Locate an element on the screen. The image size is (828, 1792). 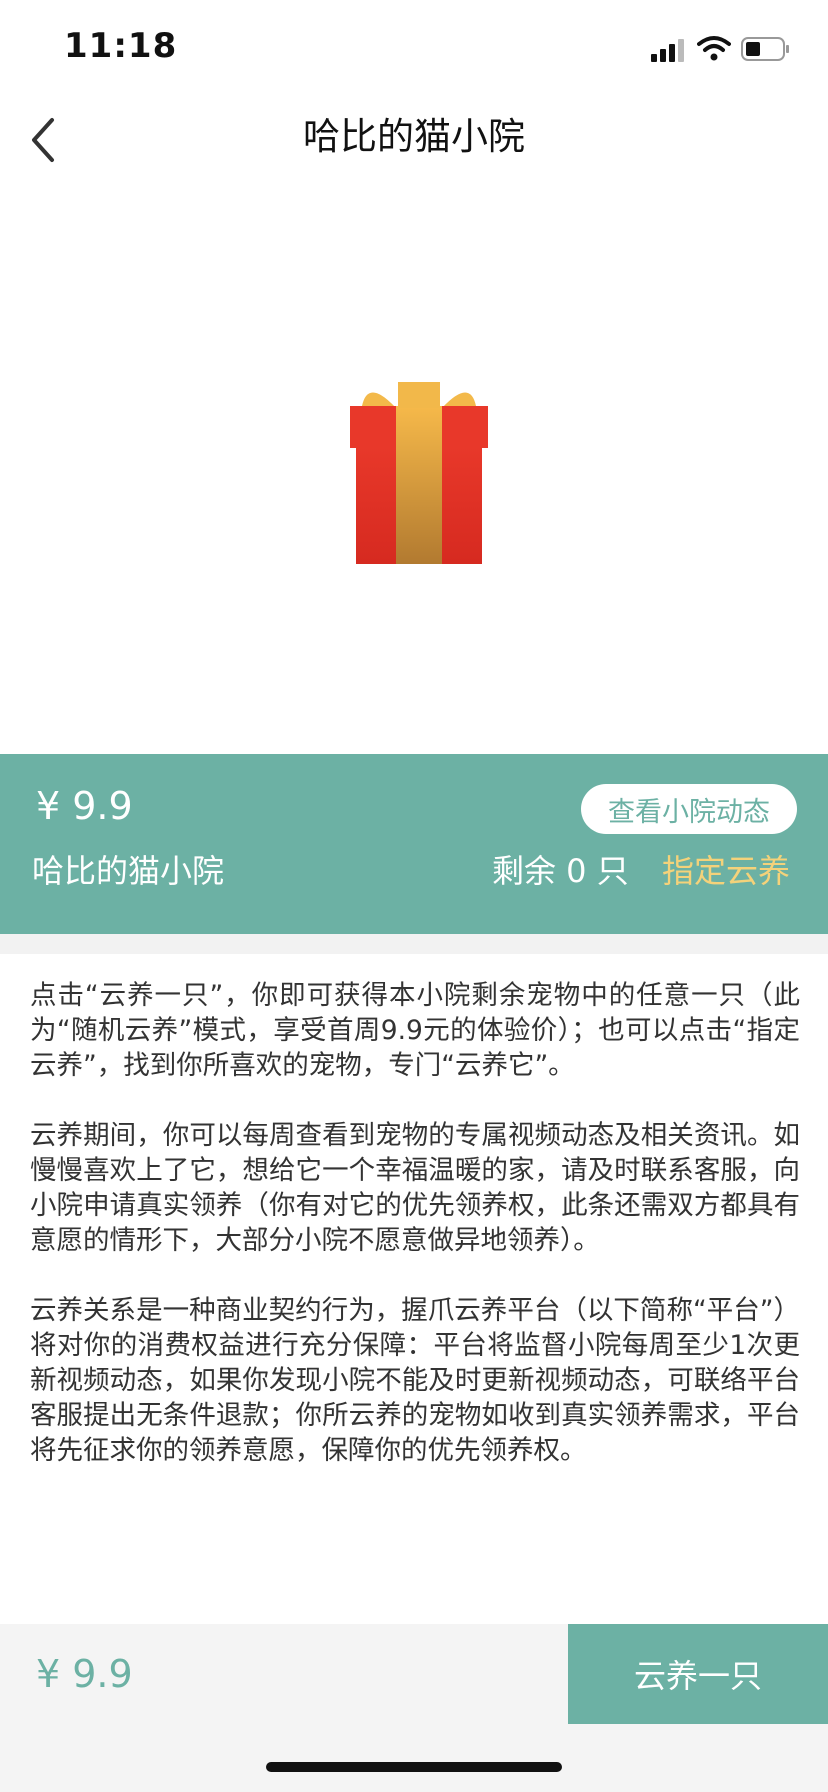
yard-name: 哈比的猫小院 is located at coordinates (128, 871).